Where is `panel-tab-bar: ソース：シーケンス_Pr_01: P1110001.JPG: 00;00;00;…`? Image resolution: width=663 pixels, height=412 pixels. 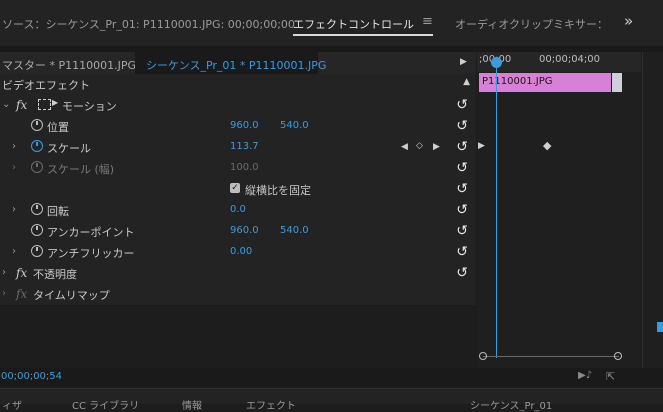 panel-tab-bar: ソース：シーケンス_Pr_01: P1110001.JPG: 00;00;00;… is located at coordinates (331, 23).